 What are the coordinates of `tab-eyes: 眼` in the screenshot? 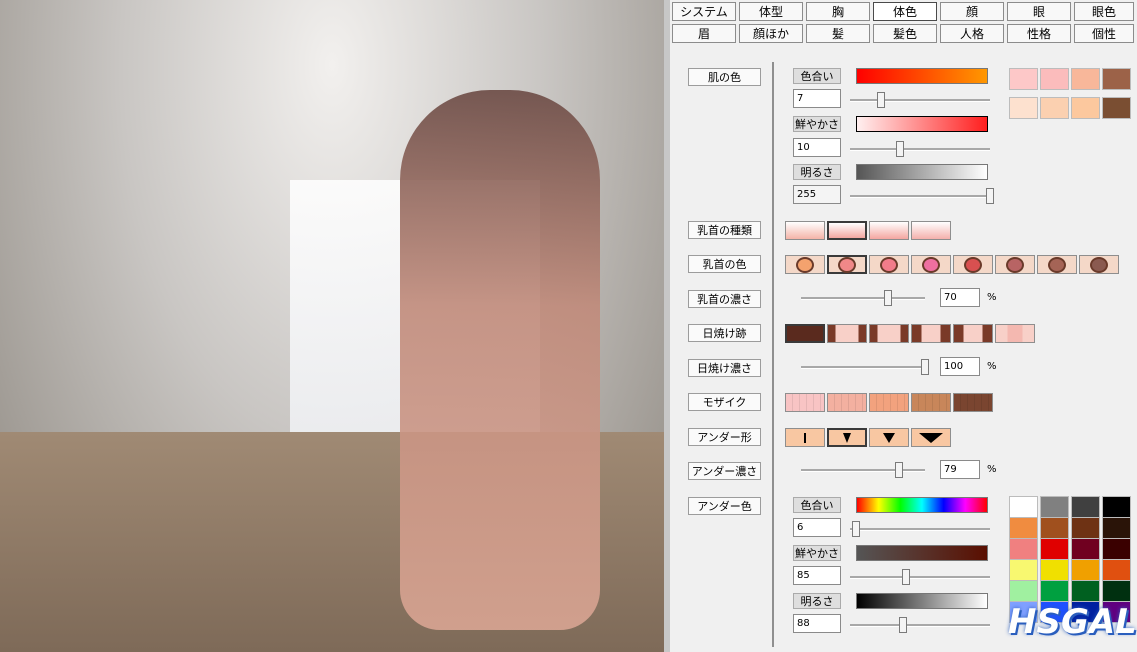 It's located at (1039, 11).